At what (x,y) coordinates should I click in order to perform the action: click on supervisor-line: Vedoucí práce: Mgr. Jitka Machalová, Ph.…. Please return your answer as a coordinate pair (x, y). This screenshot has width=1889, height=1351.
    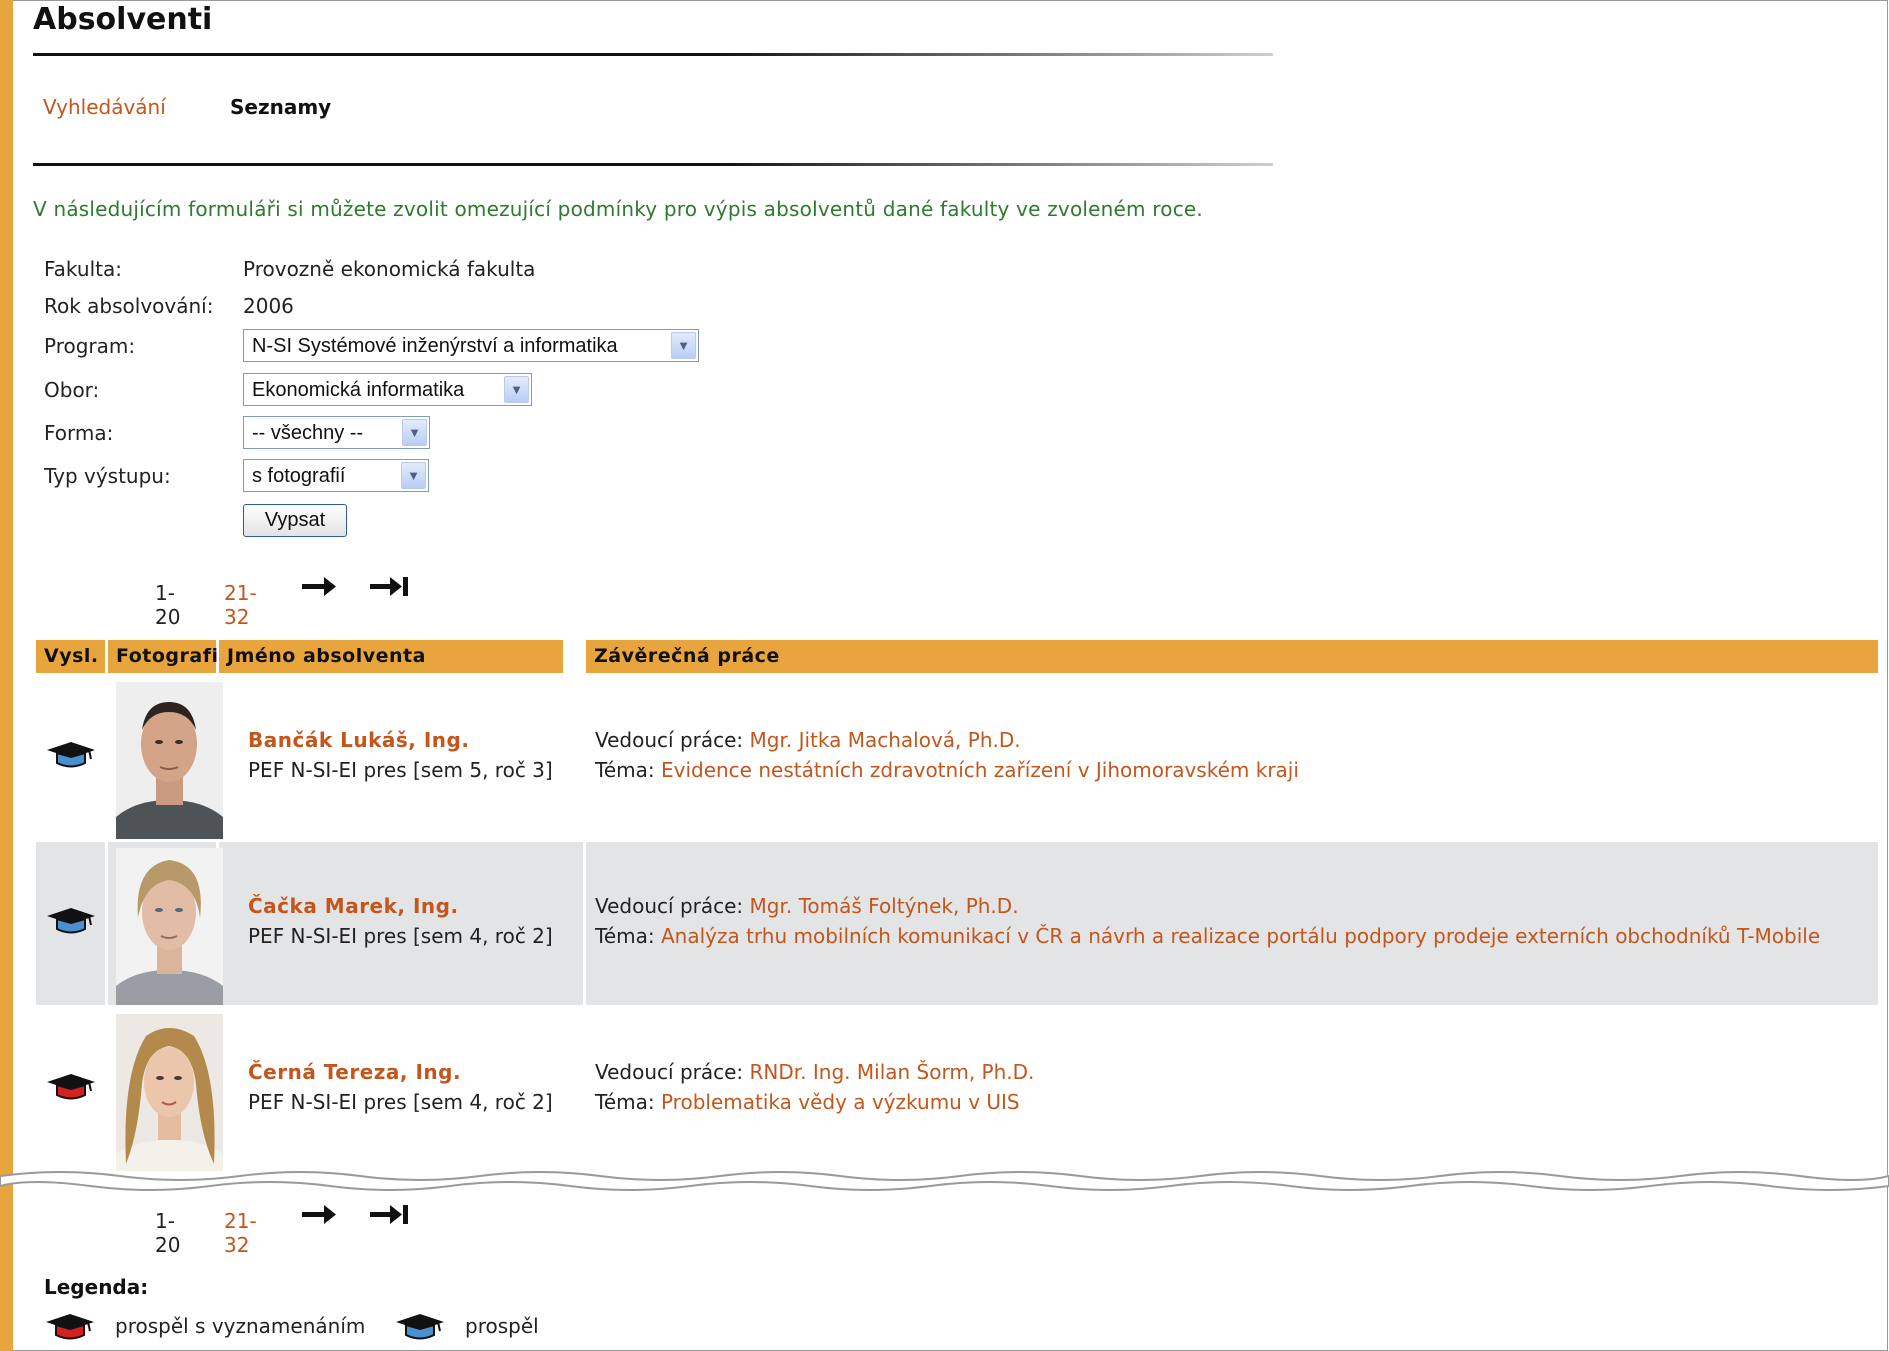
    Looking at the image, I should click on (808, 740).